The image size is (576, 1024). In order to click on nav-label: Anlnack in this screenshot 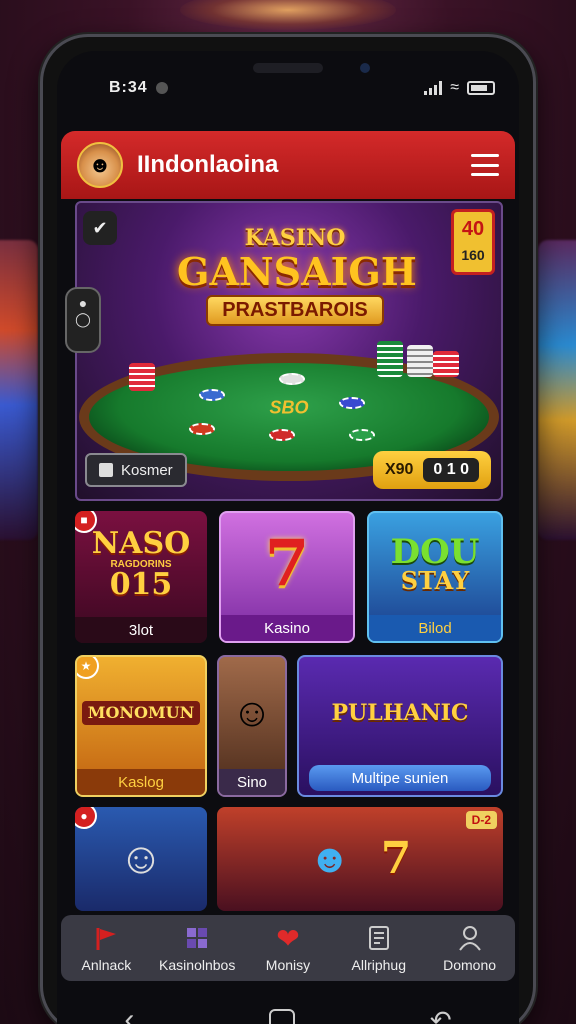, I will do `click(106, 965)`.